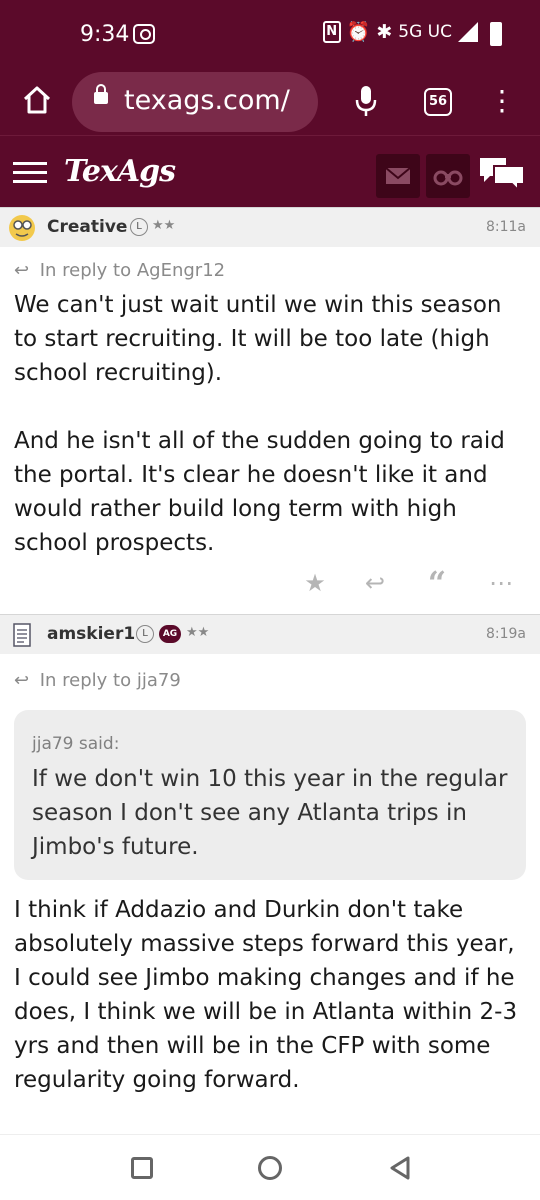 The height and width of the screenshot is (1200, 540). I want to click on reply-to-line: ↩ In reply to AgEngr12, so click(119, 270).